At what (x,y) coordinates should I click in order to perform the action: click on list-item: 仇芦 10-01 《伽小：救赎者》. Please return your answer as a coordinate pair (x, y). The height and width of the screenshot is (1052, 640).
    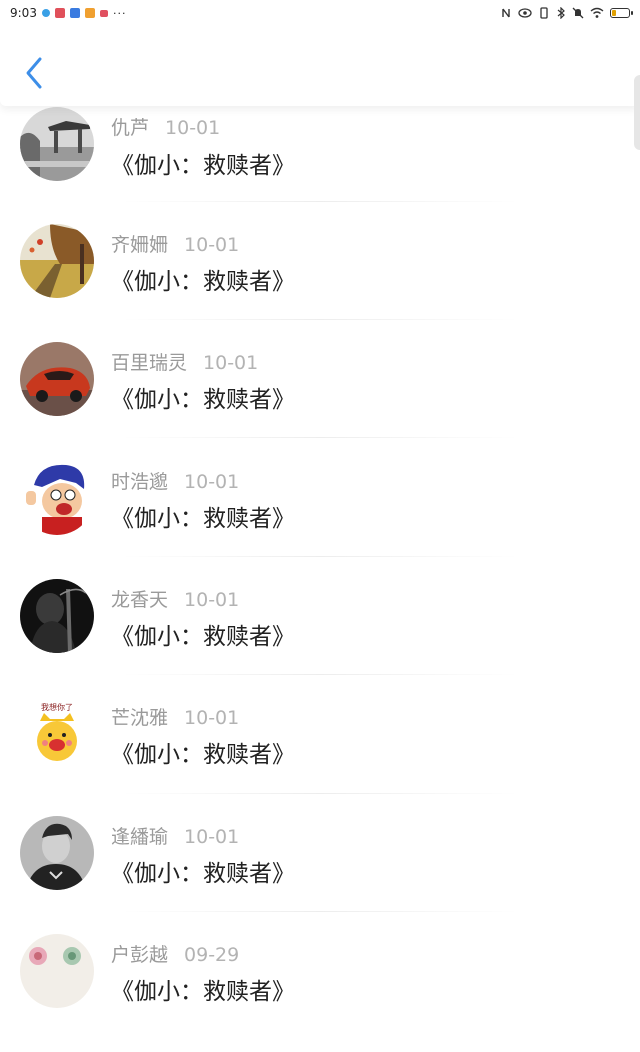
    Looking at the image, I should click on (320, 165).